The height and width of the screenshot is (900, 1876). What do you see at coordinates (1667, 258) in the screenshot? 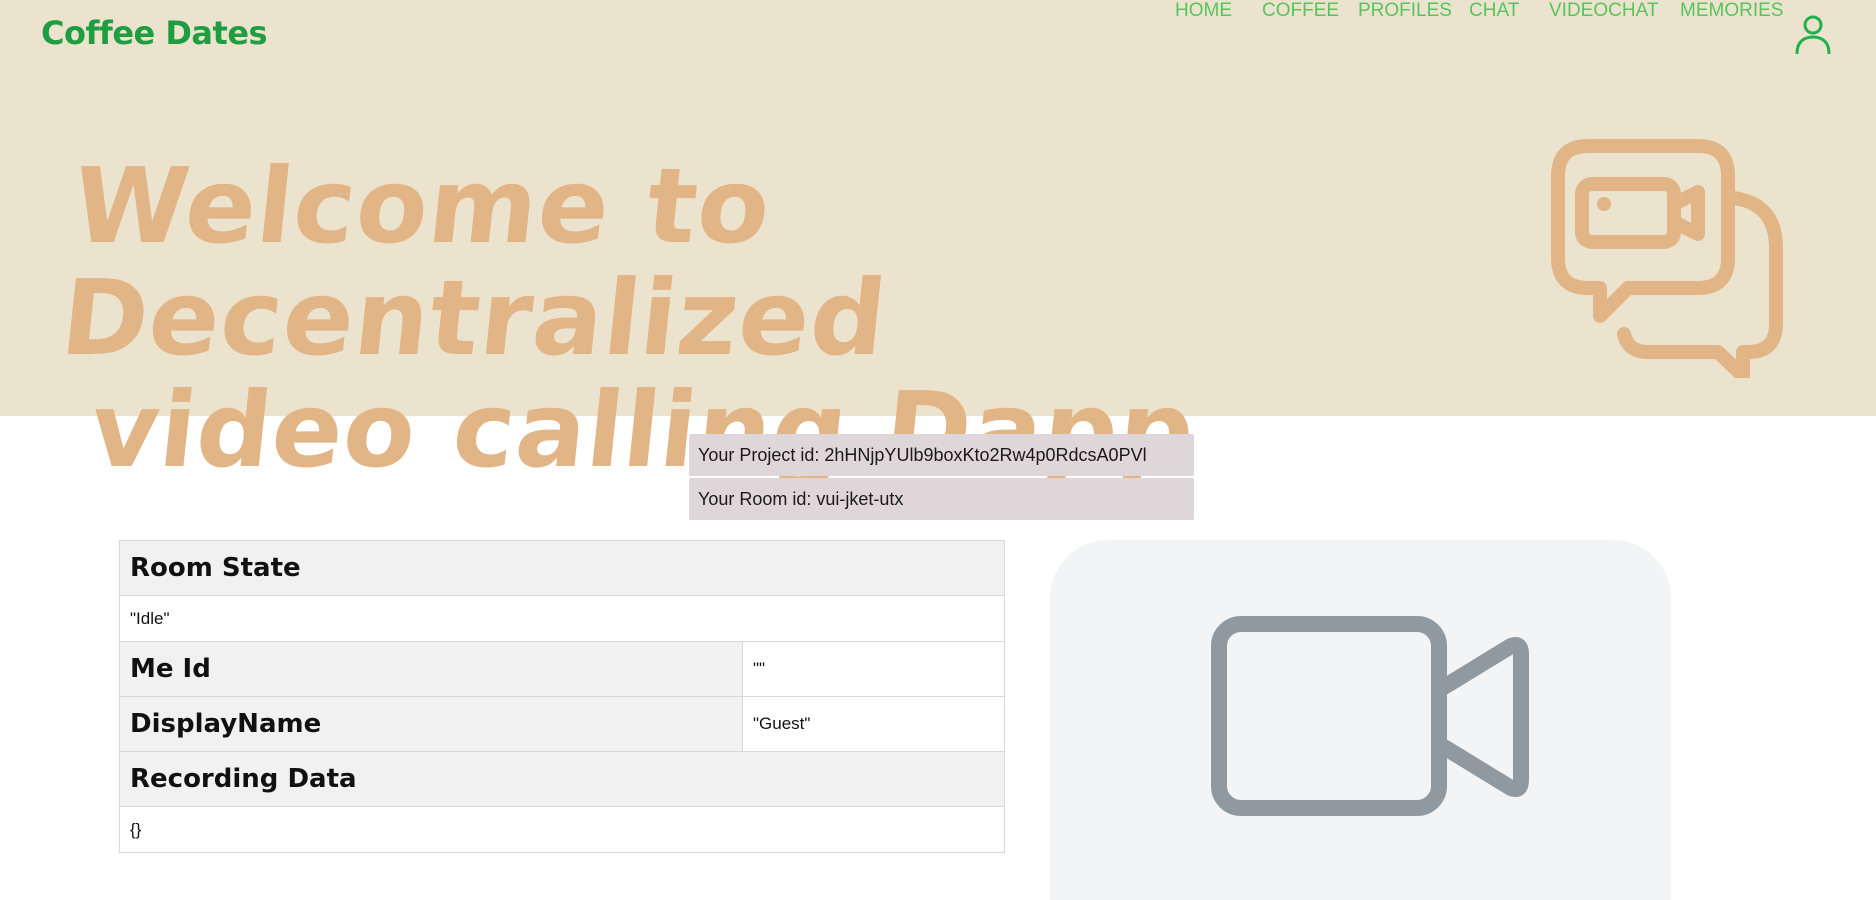
I see `video-chat-bubble-icon` at bounding box center [1667, 258].